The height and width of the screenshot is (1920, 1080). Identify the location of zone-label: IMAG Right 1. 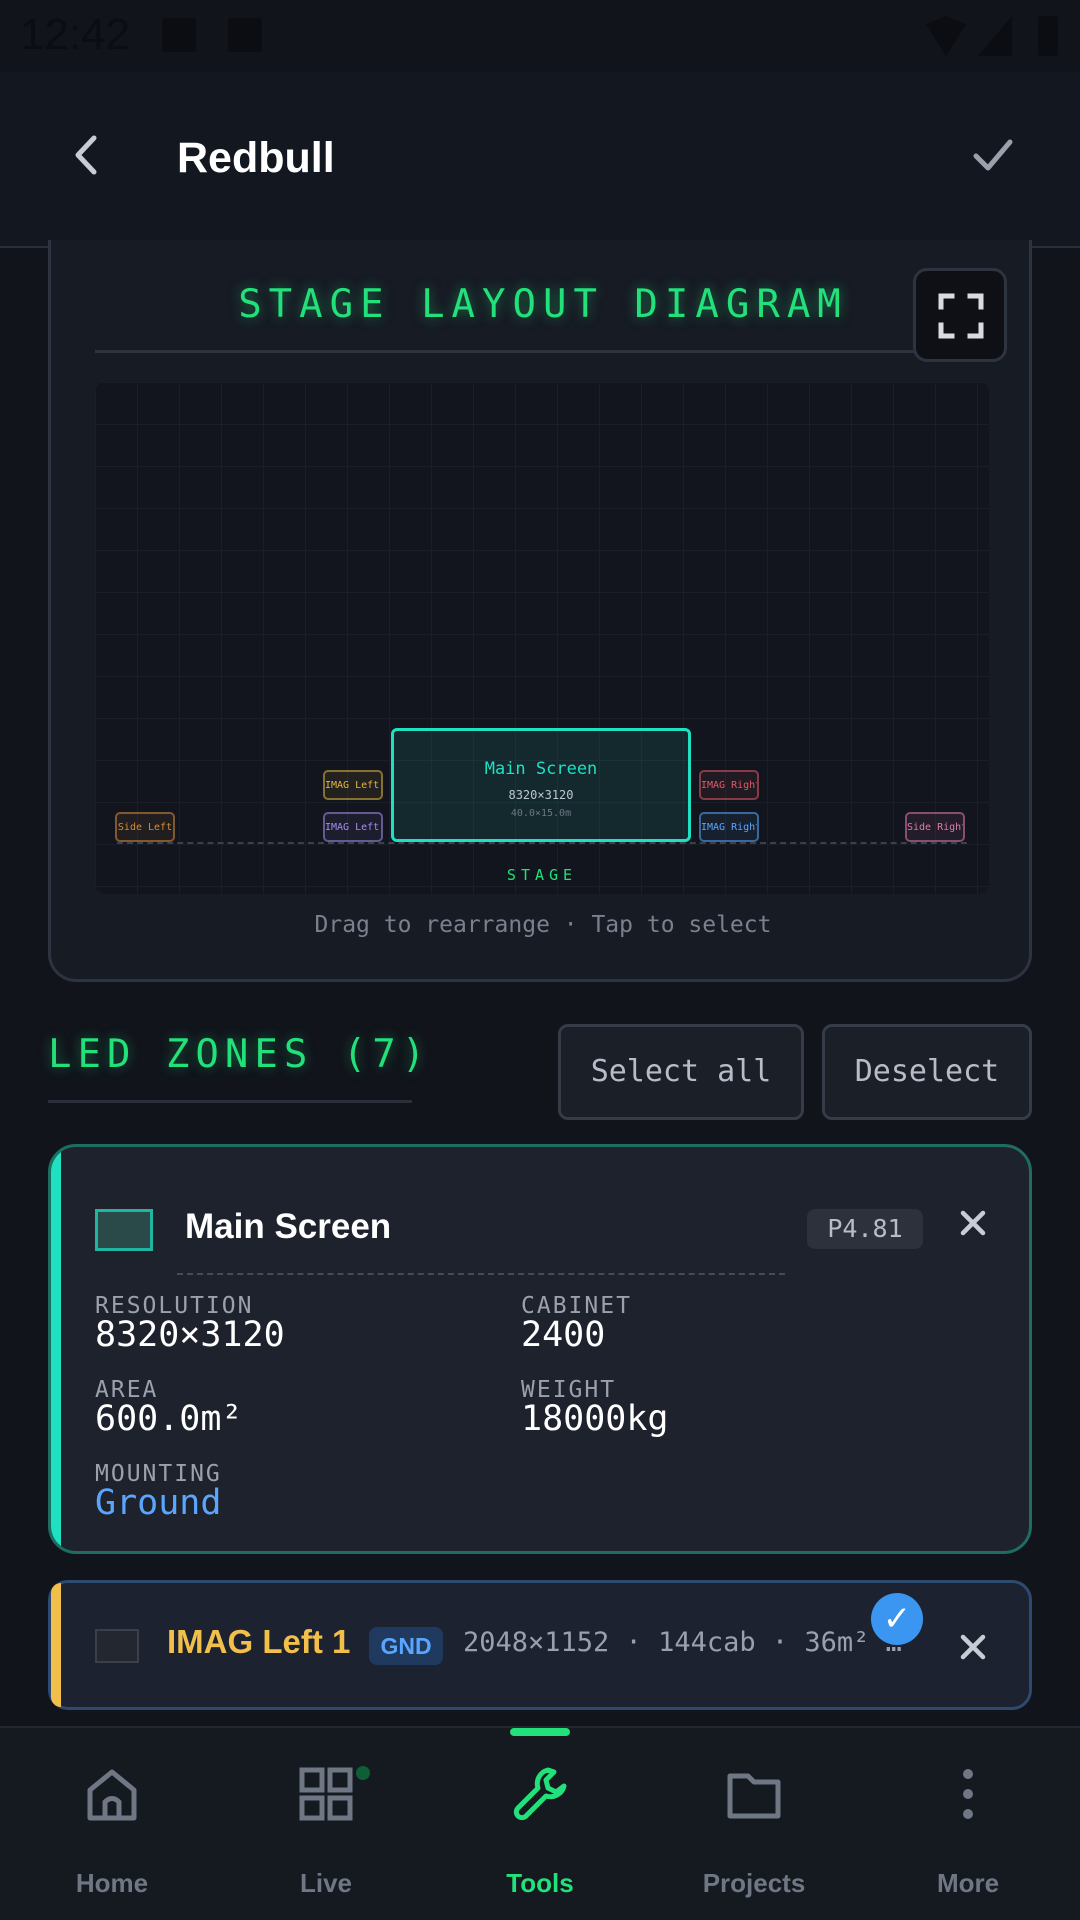
(730, 785).